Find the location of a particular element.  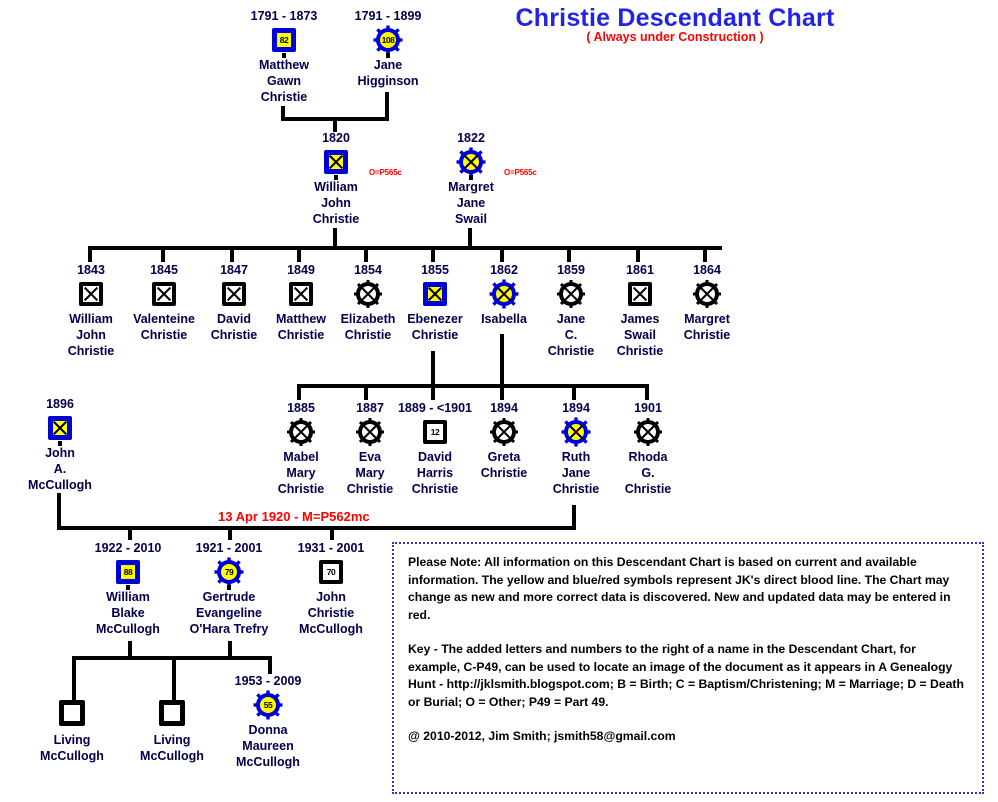

source-tag-william-john-christie: O=P565c is located at coordinates (385, 172).